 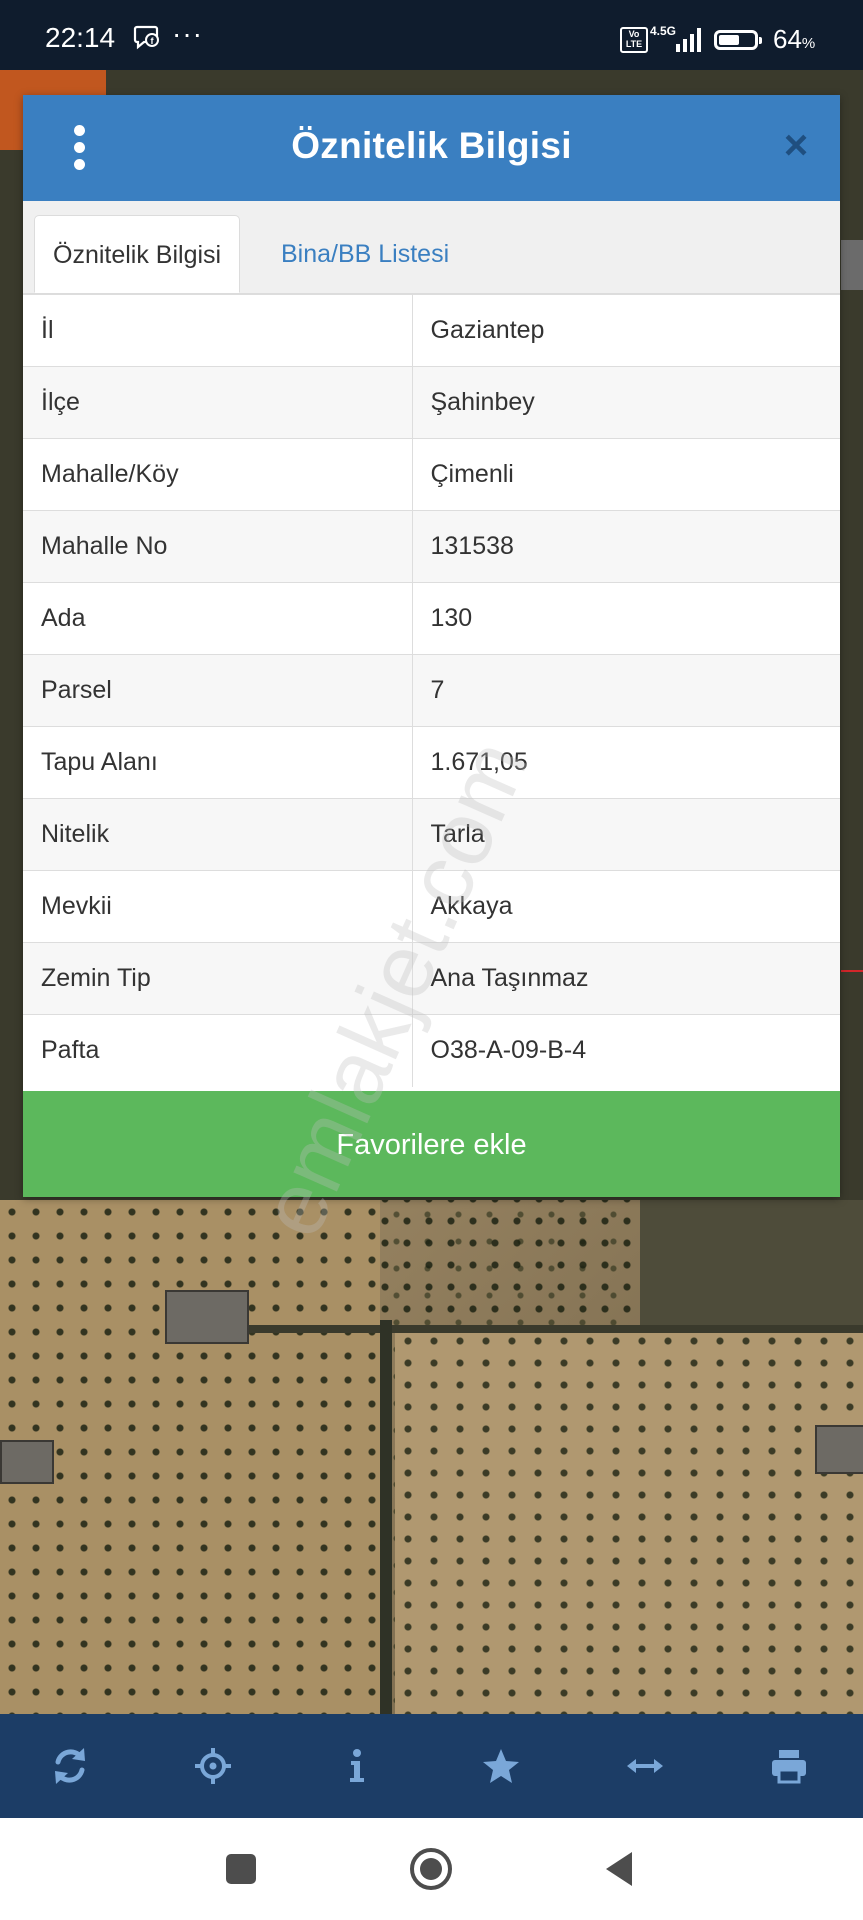 I want to click on table-row: Zemin Tip Ana Taşınmaz, so click(x=431, y=978).